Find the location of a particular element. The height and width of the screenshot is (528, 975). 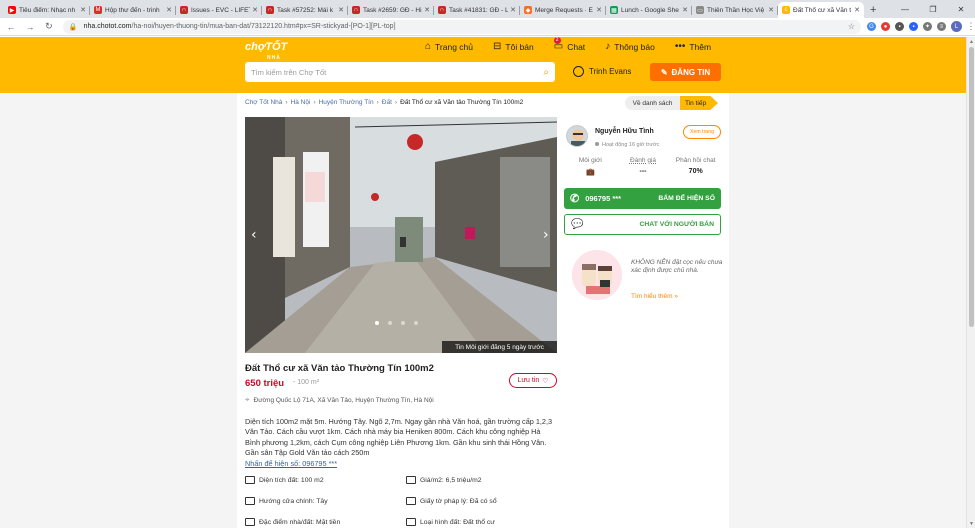

browser-tab: ▦ Lunch - Google She ✕ is located at coordinates (649, 10).